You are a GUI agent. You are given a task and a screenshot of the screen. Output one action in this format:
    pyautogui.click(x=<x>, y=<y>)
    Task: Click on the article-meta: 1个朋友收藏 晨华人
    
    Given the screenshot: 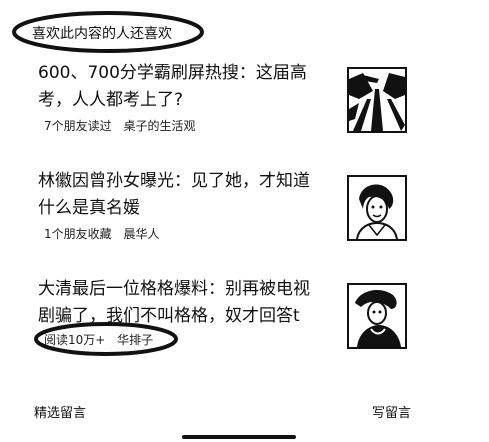 What is the action you would take?
    pyautogui.click(x=101, y=233)
    